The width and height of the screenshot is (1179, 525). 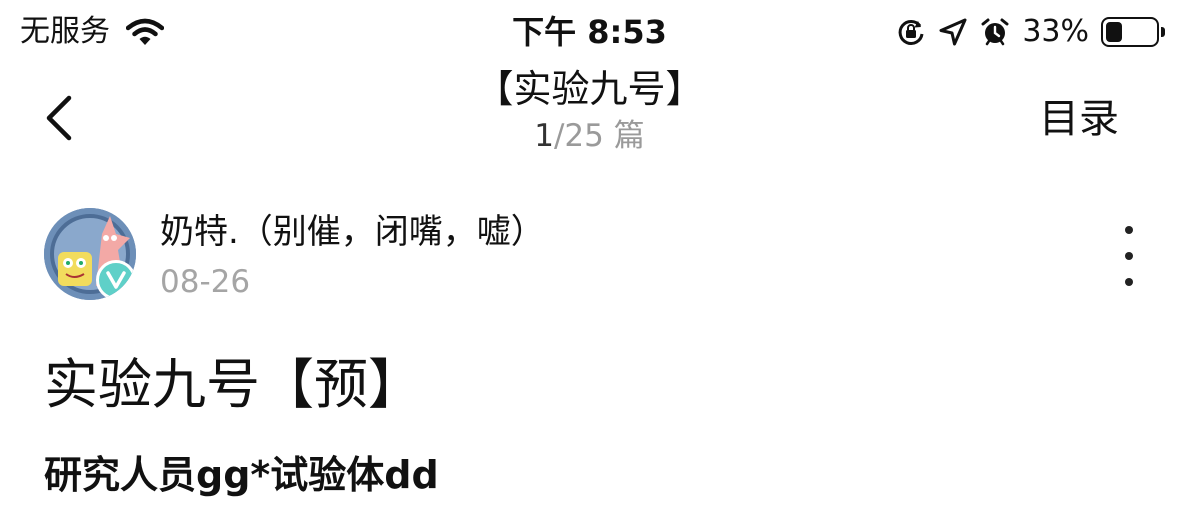 I want to click on more-vertical-icon, so click(x=1129, y=230).